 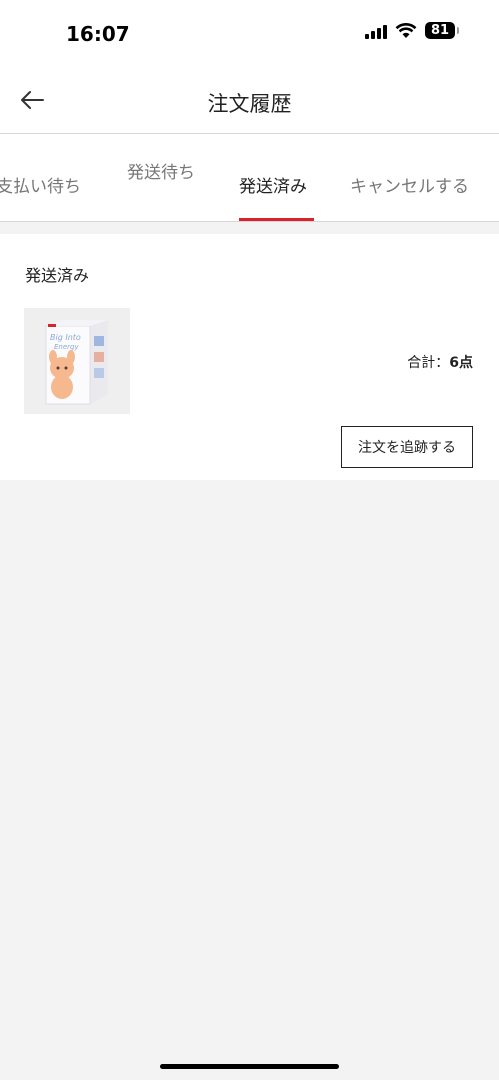 I want to click on battery-icon: 81, so click(x=442, y=30).